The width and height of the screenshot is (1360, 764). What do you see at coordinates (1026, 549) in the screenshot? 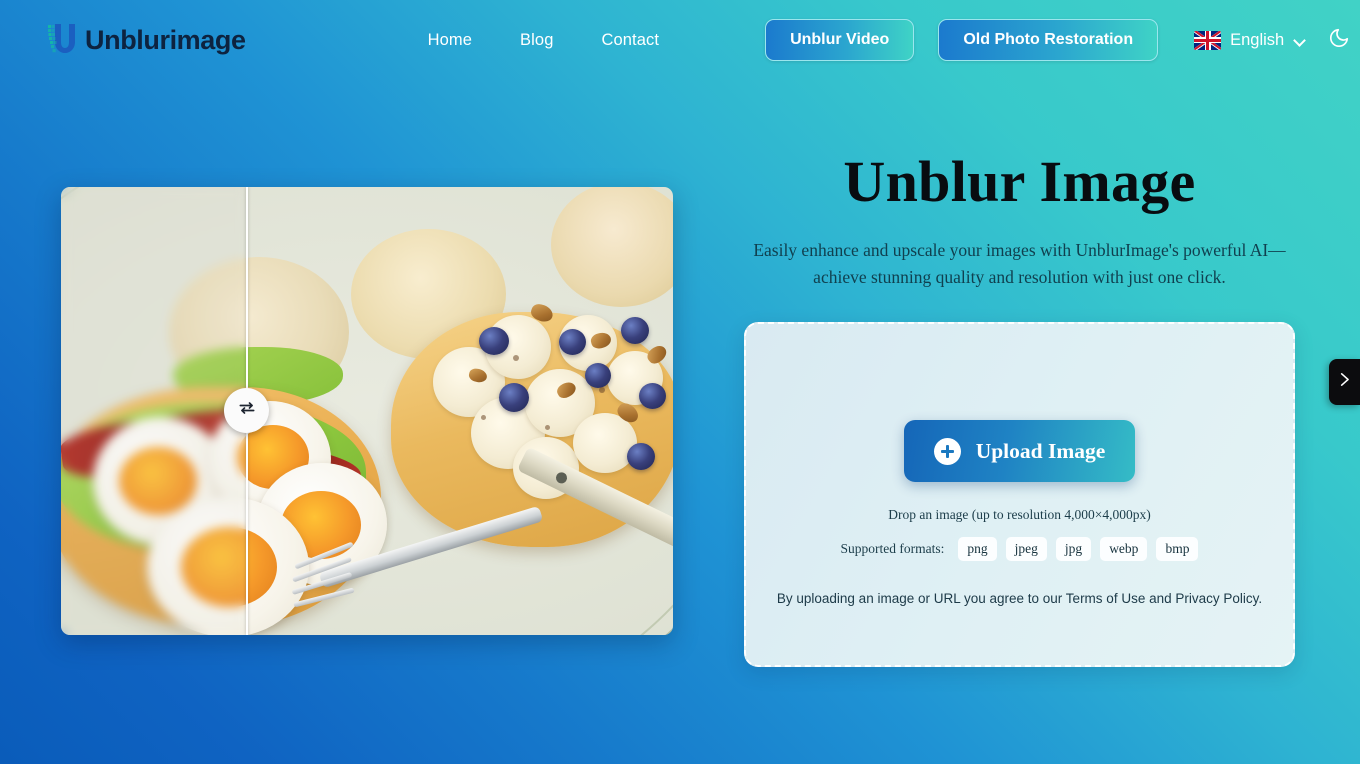
I see `format-chip-jpeg: jpeg` at bounding box center [1026, 549].